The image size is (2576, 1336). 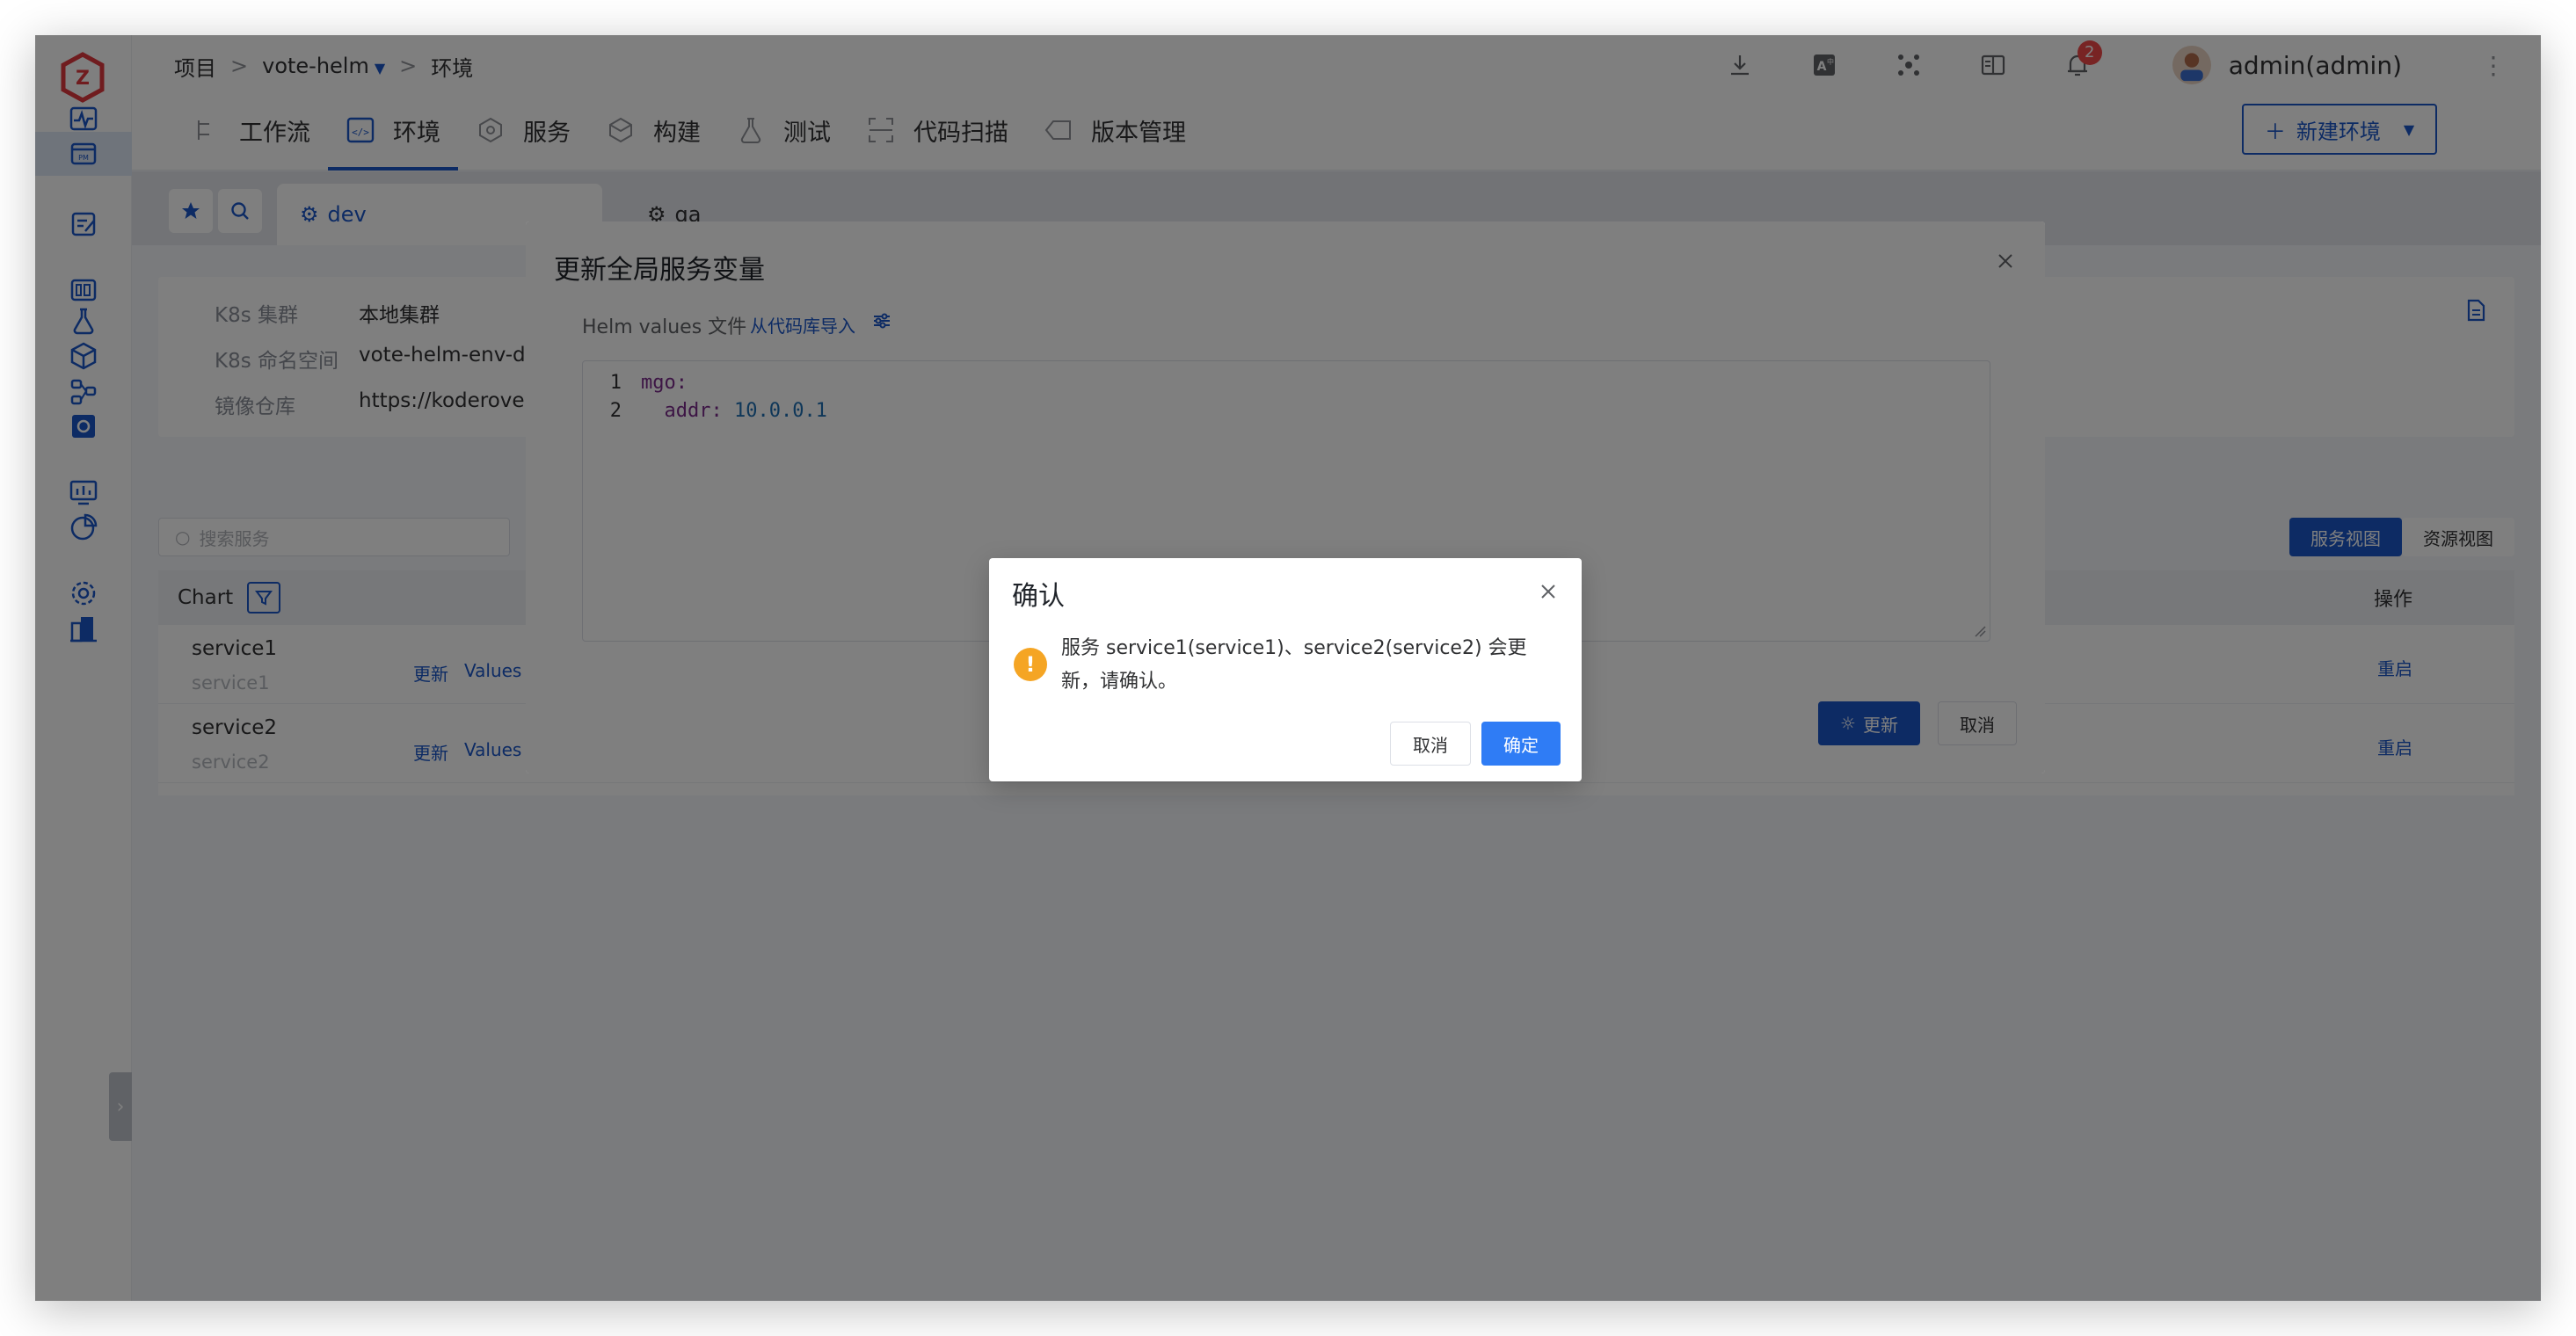 I want to click on confirm-title: 确认, so click(x=1038, y=596).